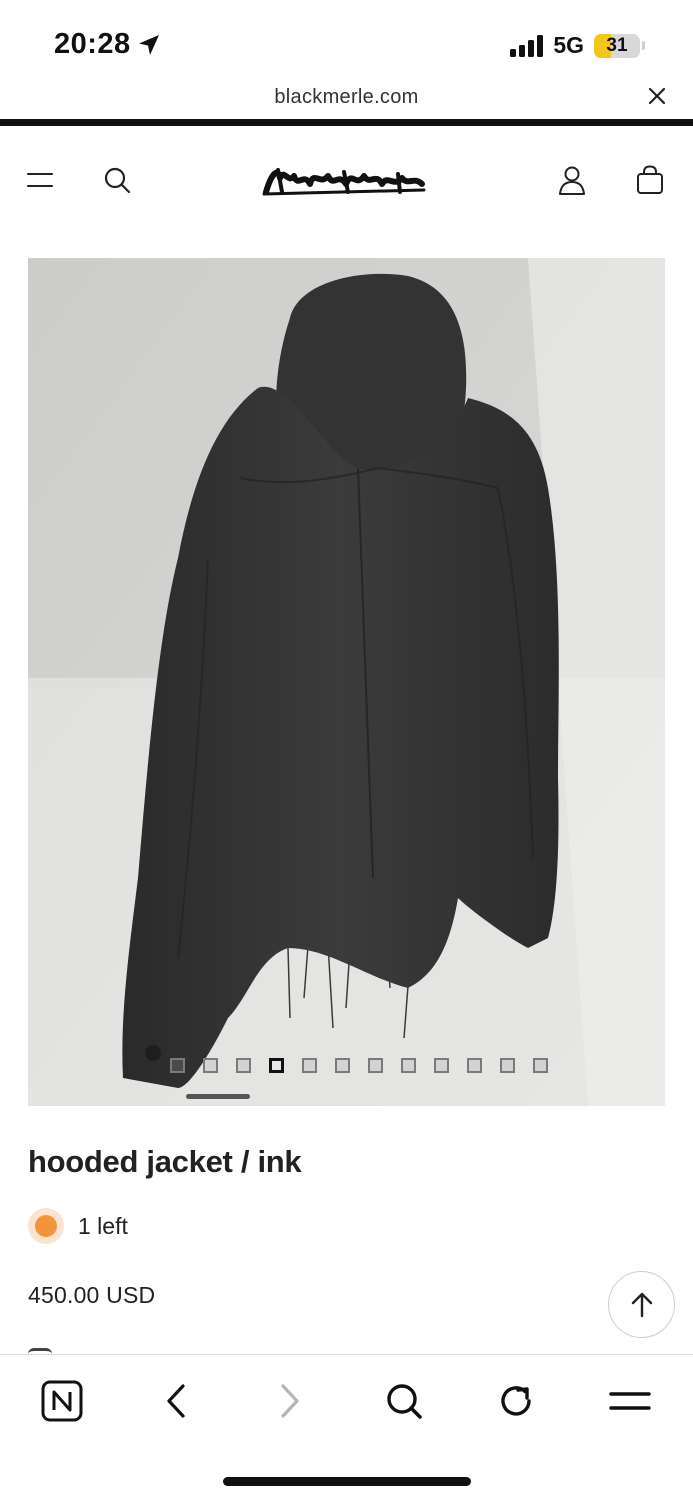 The width and height of the screenshot is (693, 1500). Describe the element at coordinates (103, 1225) in the screenshot. I see `stock-text: 1 left` at that location.